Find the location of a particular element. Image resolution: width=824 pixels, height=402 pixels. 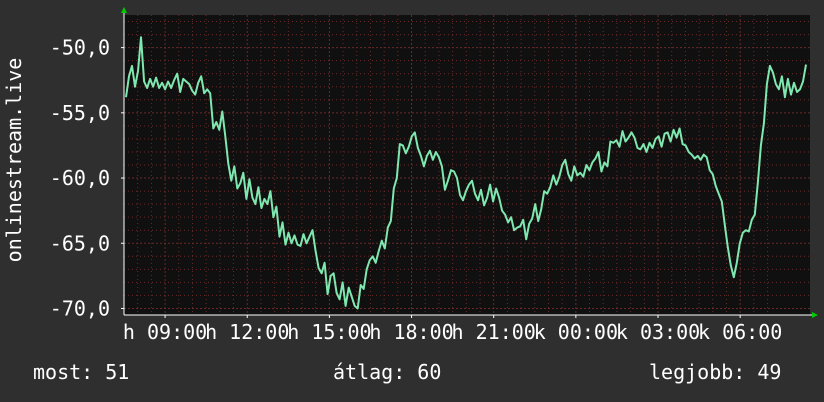

y-tick-label: -65,0 is located at coordinates (80, 243).